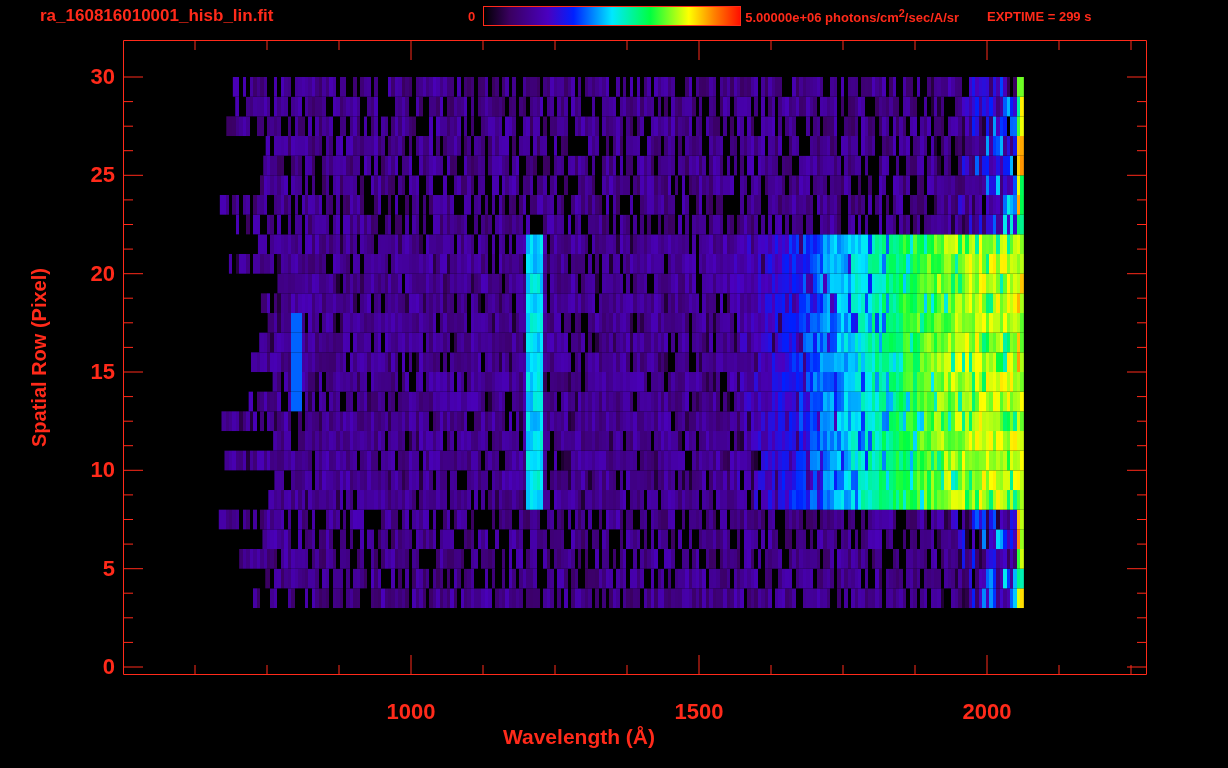 This screenshot has height=768, width=1228. Describe the element at coordinates (157, 16) in the screenshot. I see `file-title: ra_160816010001_hisb_lin.fit` at that location.